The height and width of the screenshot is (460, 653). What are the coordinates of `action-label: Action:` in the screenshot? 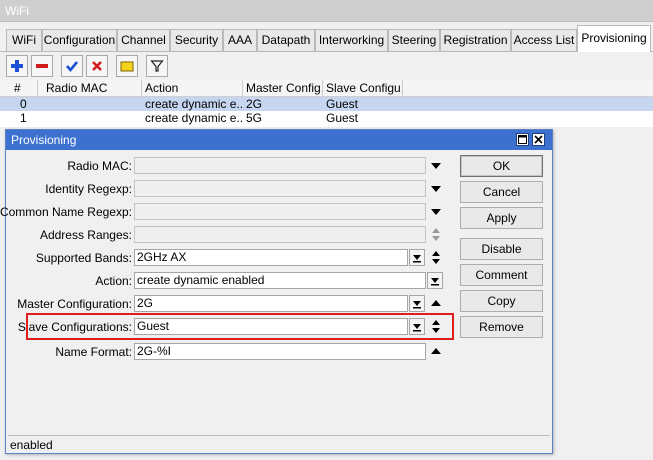 It's located at (113, 281).